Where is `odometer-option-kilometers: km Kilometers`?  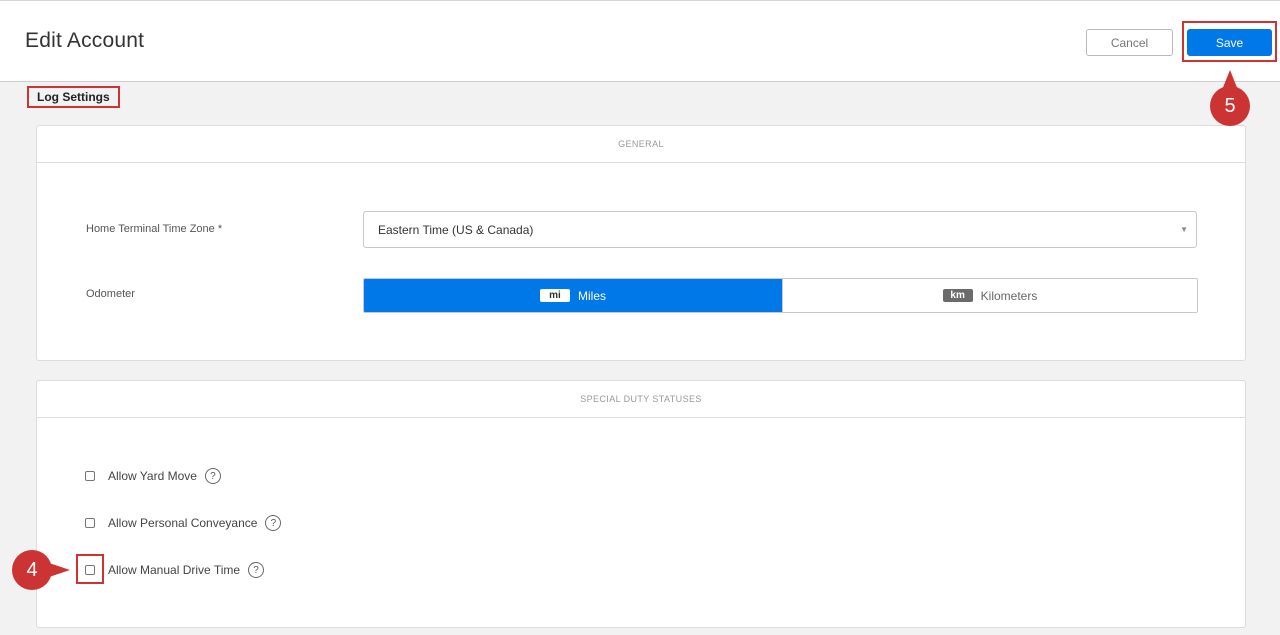 odometer-option-kilometers: km Kilometers is located at coordinates (989, 295).